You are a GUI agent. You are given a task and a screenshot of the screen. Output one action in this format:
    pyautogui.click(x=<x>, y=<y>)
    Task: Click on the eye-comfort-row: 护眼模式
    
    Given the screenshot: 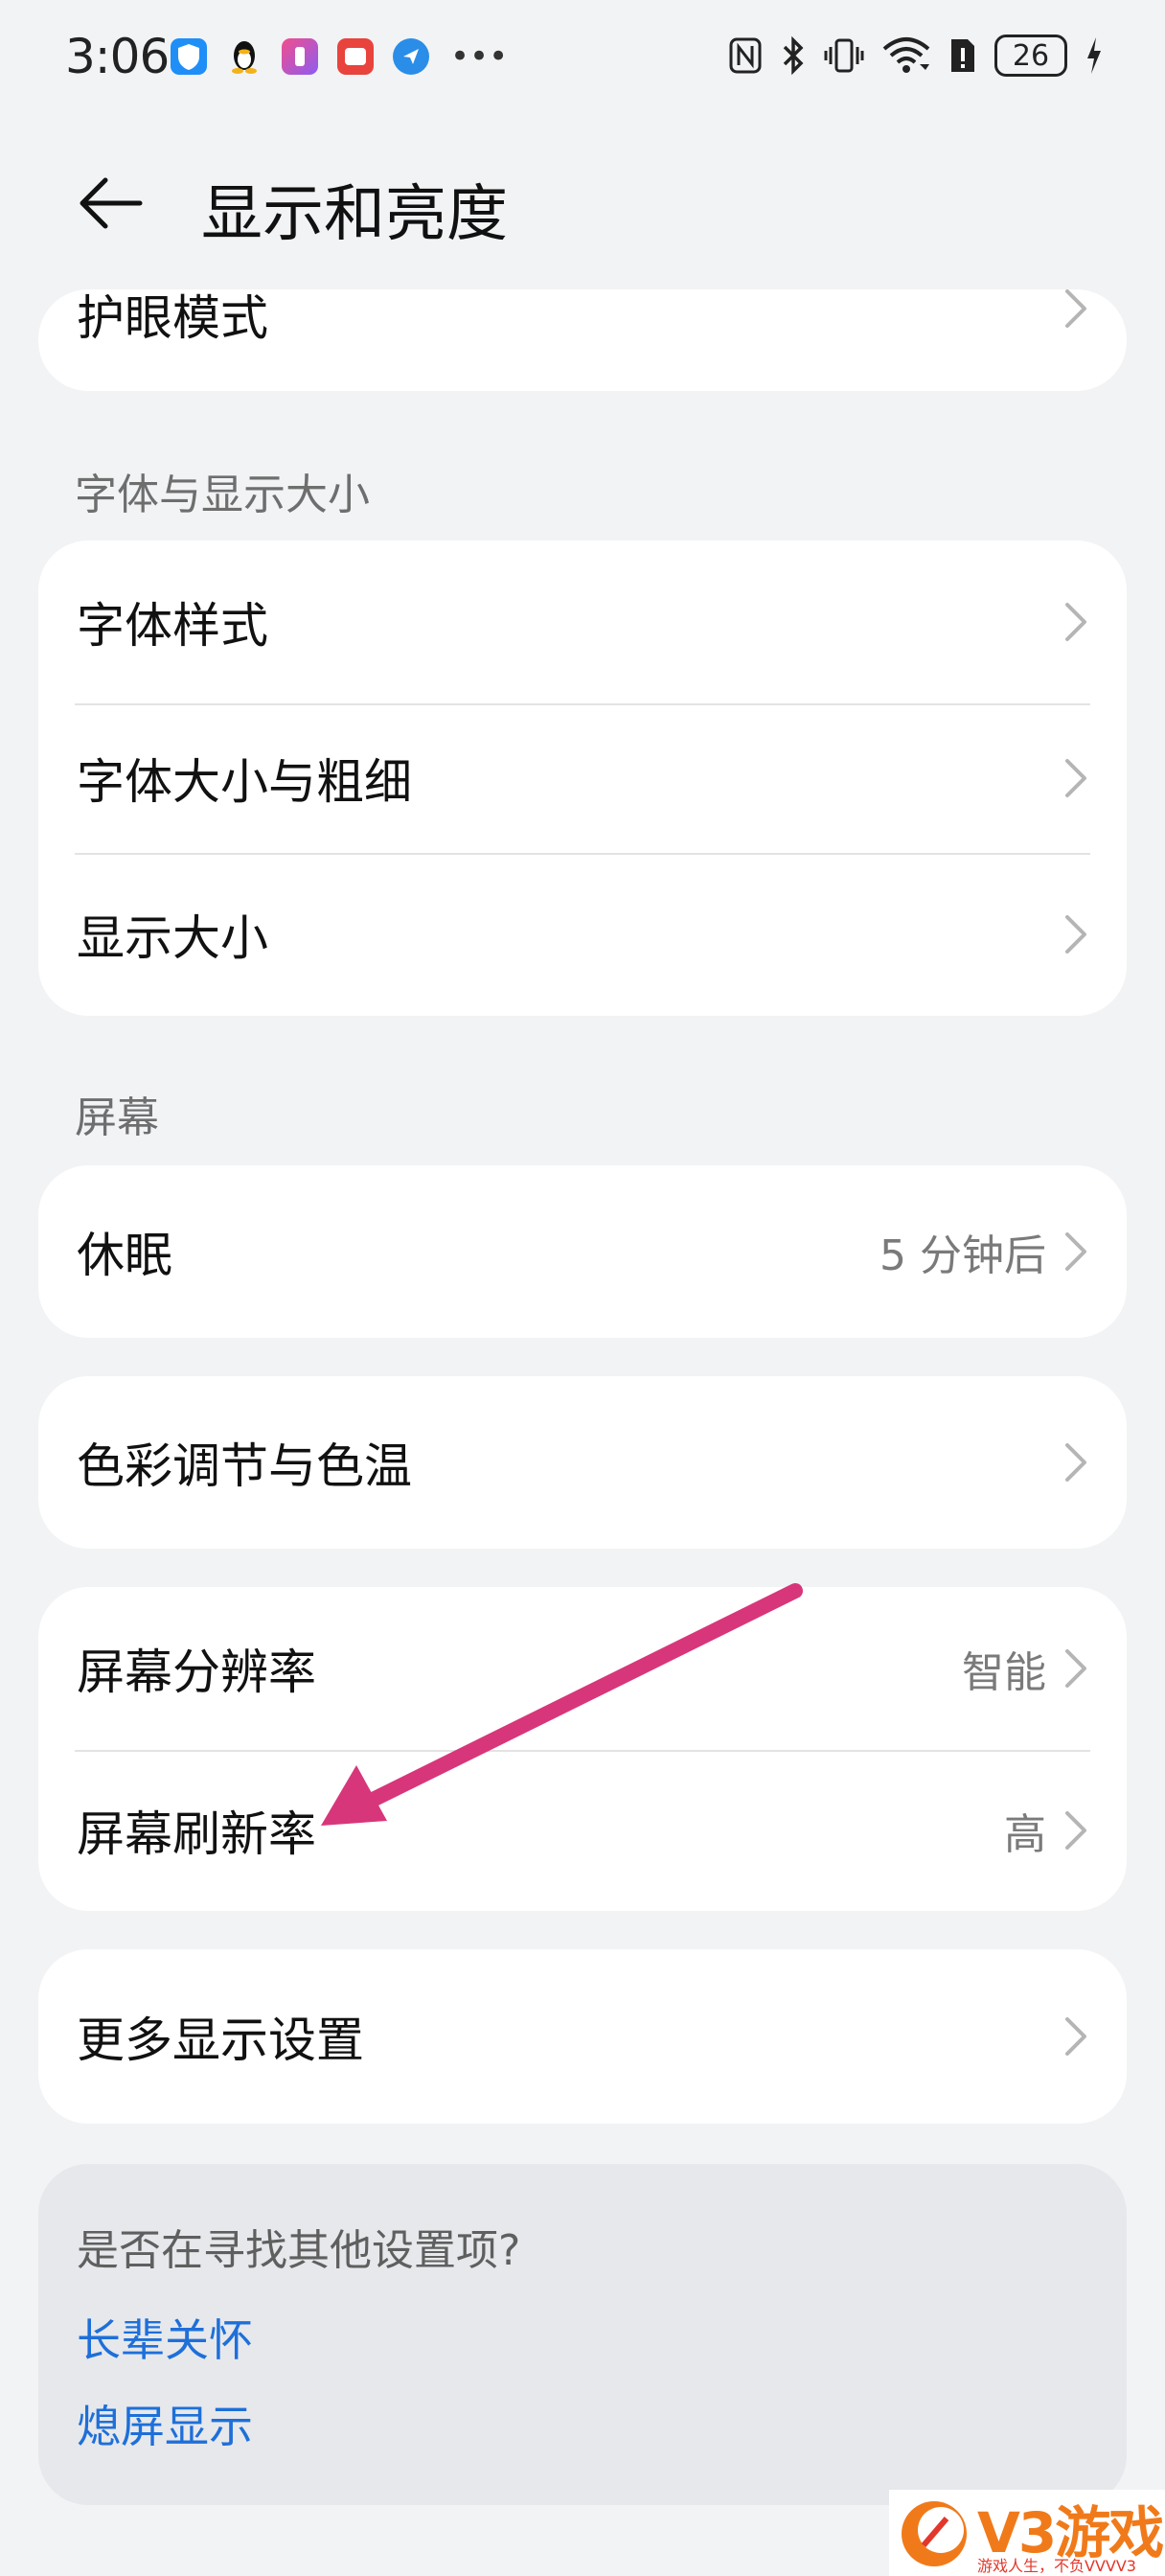 What is the action you would take?
    pyautogui.click(x=582, y=340)
    